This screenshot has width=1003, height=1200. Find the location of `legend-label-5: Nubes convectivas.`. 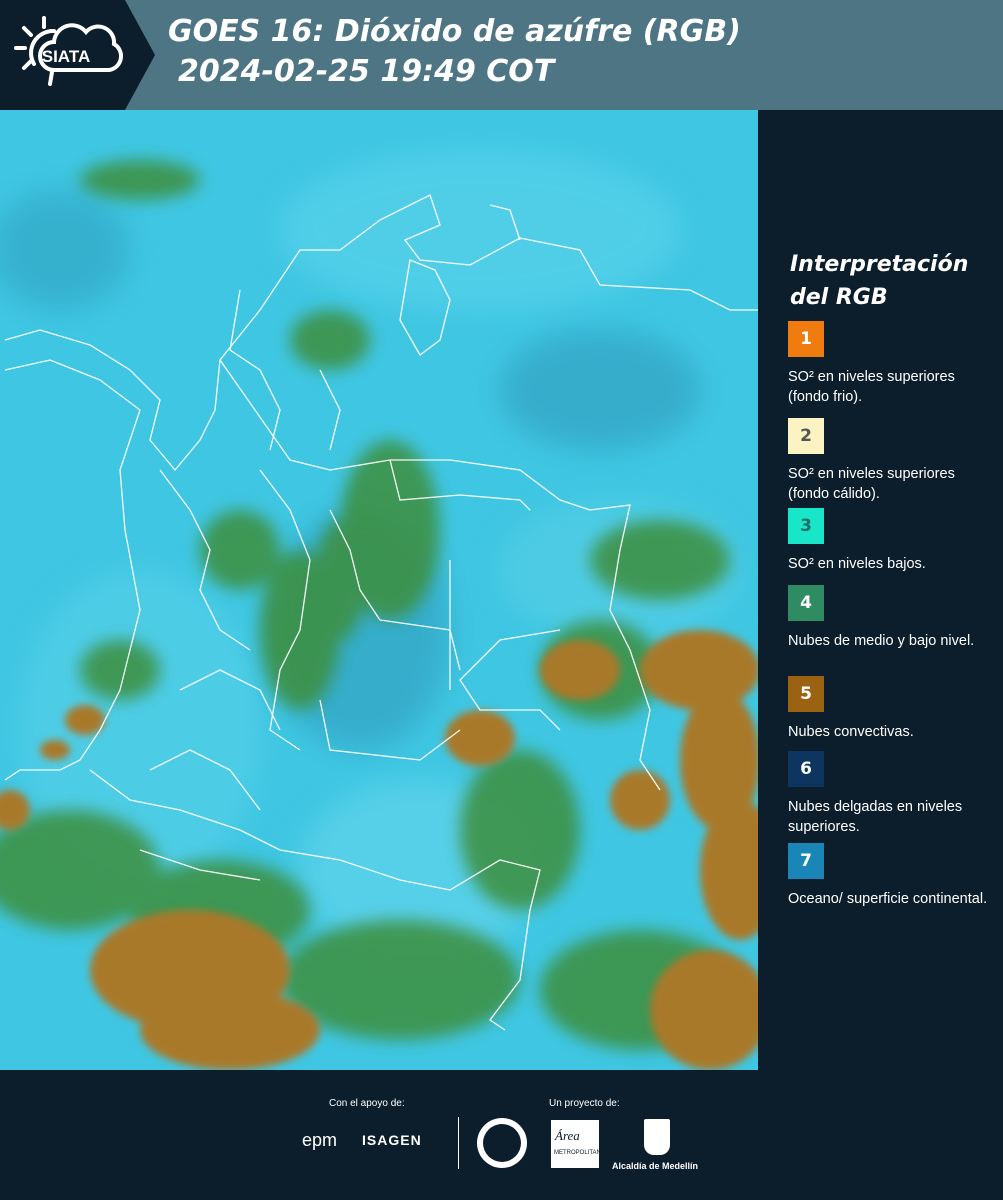

legend-label-5: Nubes convectivas. is located at coordinates (851, 732).